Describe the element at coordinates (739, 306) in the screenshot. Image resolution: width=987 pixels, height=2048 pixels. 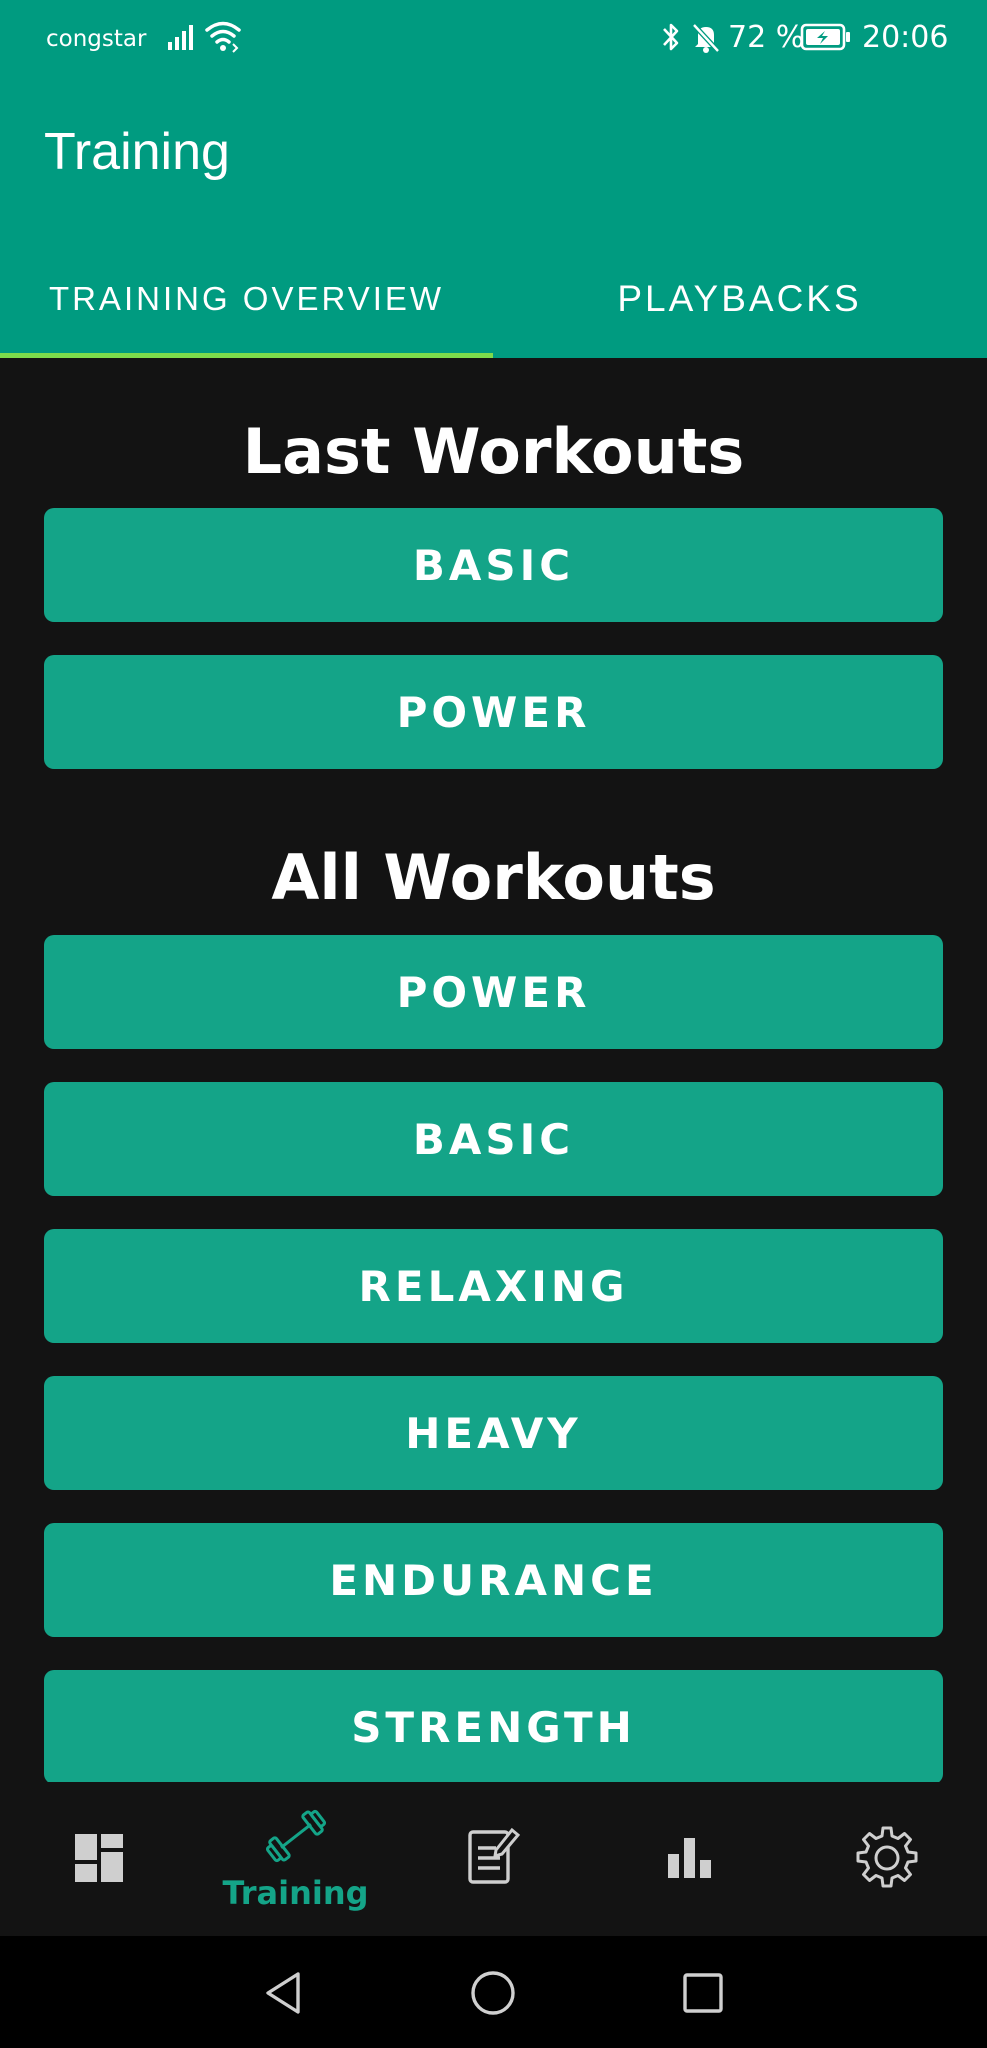
I see `tab-playbacks: PLAYBACKS` at that location.